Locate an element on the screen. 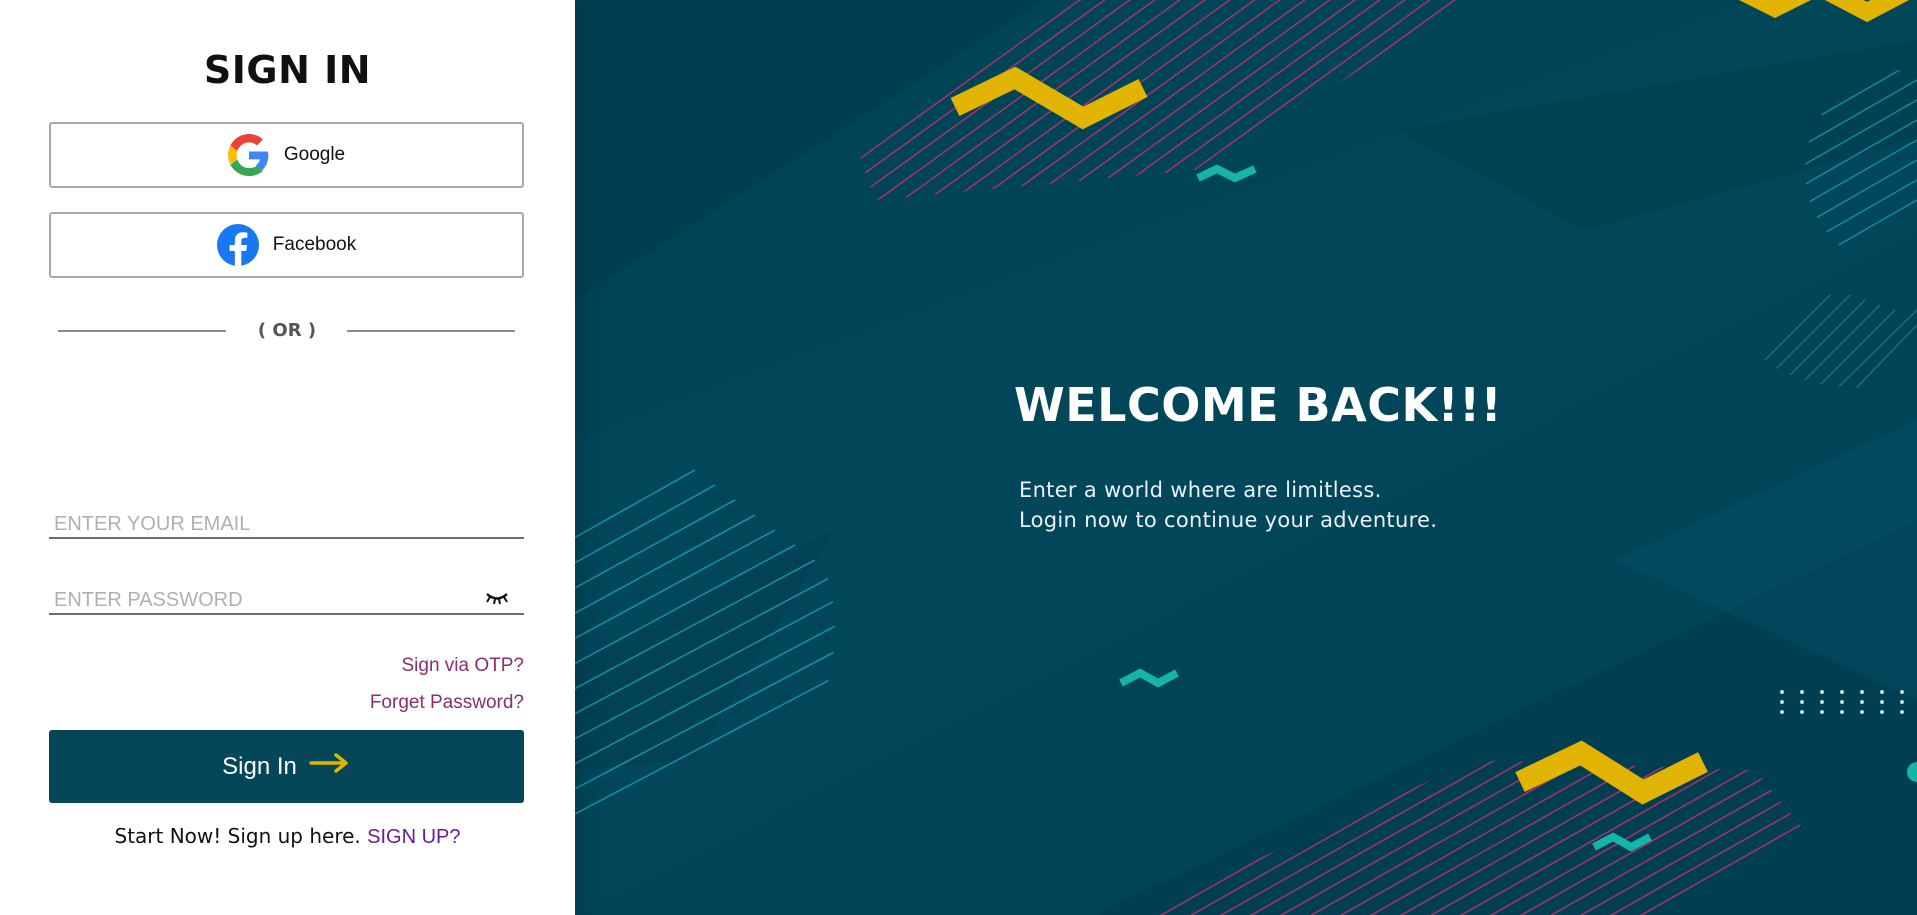  google-label: Google is located at coordinates (314, 154).